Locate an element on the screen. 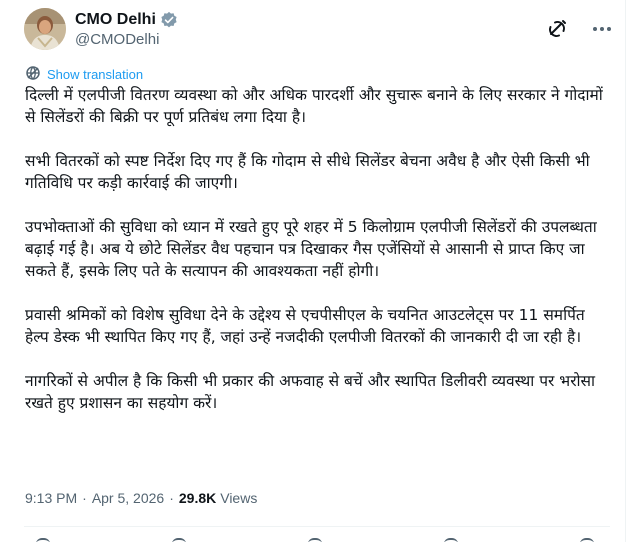  share-icon is located at coordinates (587, 540).